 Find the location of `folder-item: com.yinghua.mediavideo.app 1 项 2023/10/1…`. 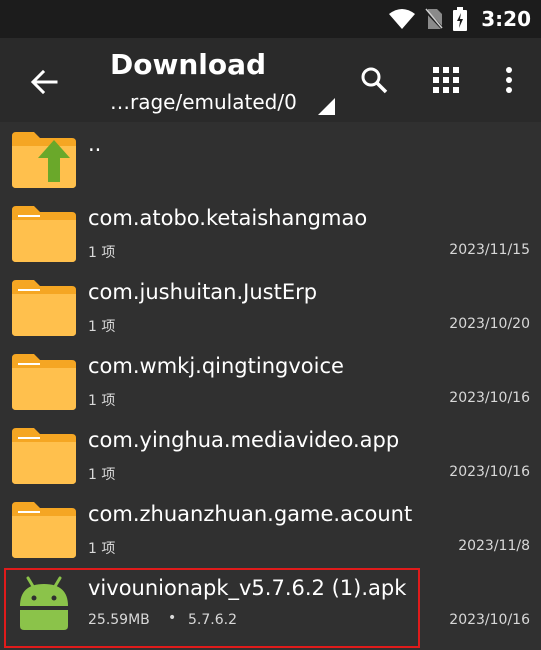

folder-item: com.yinghua.mediavideo.app 1 项 2023/10/1… is located at coordinates (270, 455).